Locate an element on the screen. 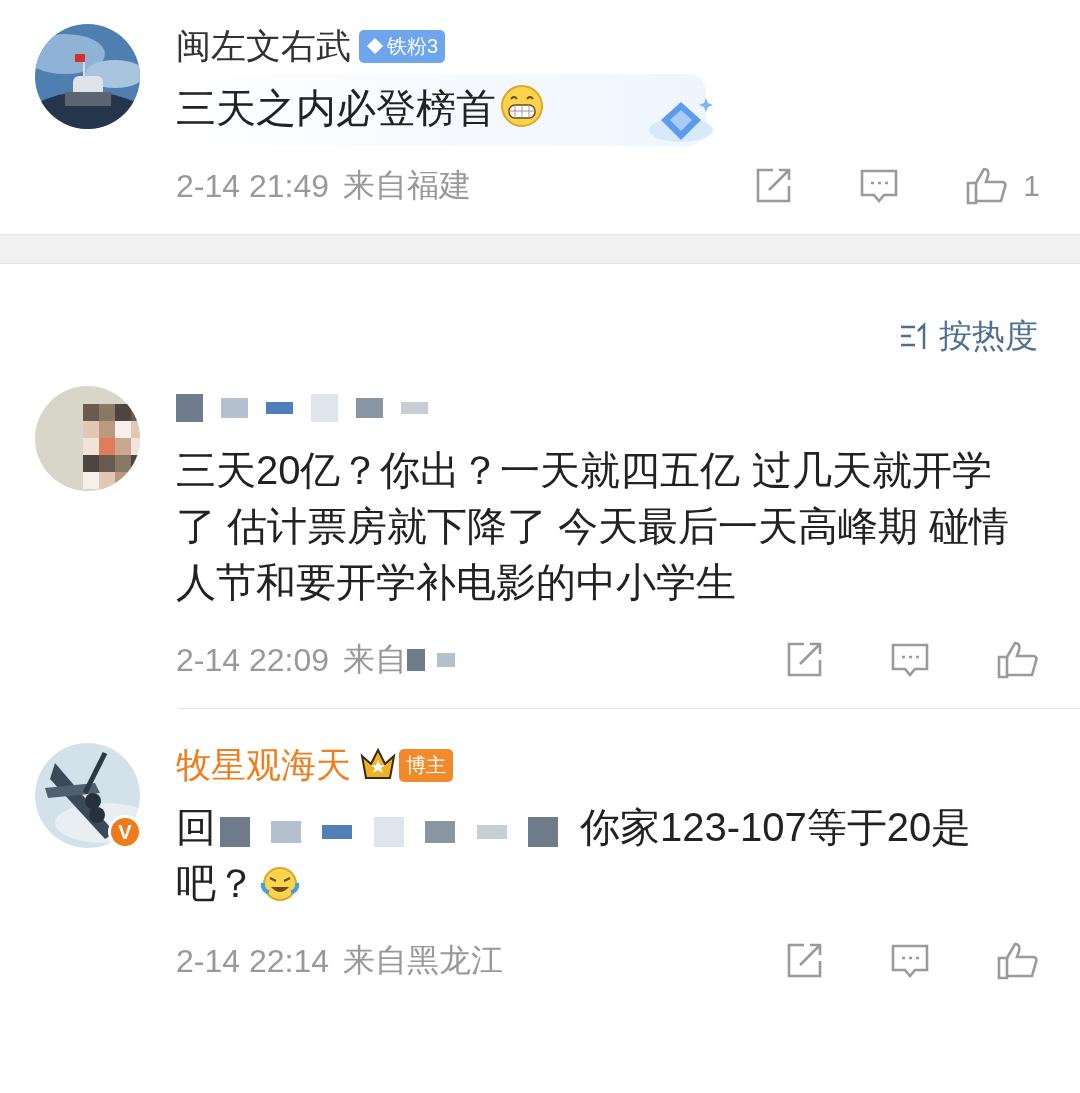 This screenshot has height=1093, width=1080. diamond-icon is located at coordinates (375, 46).